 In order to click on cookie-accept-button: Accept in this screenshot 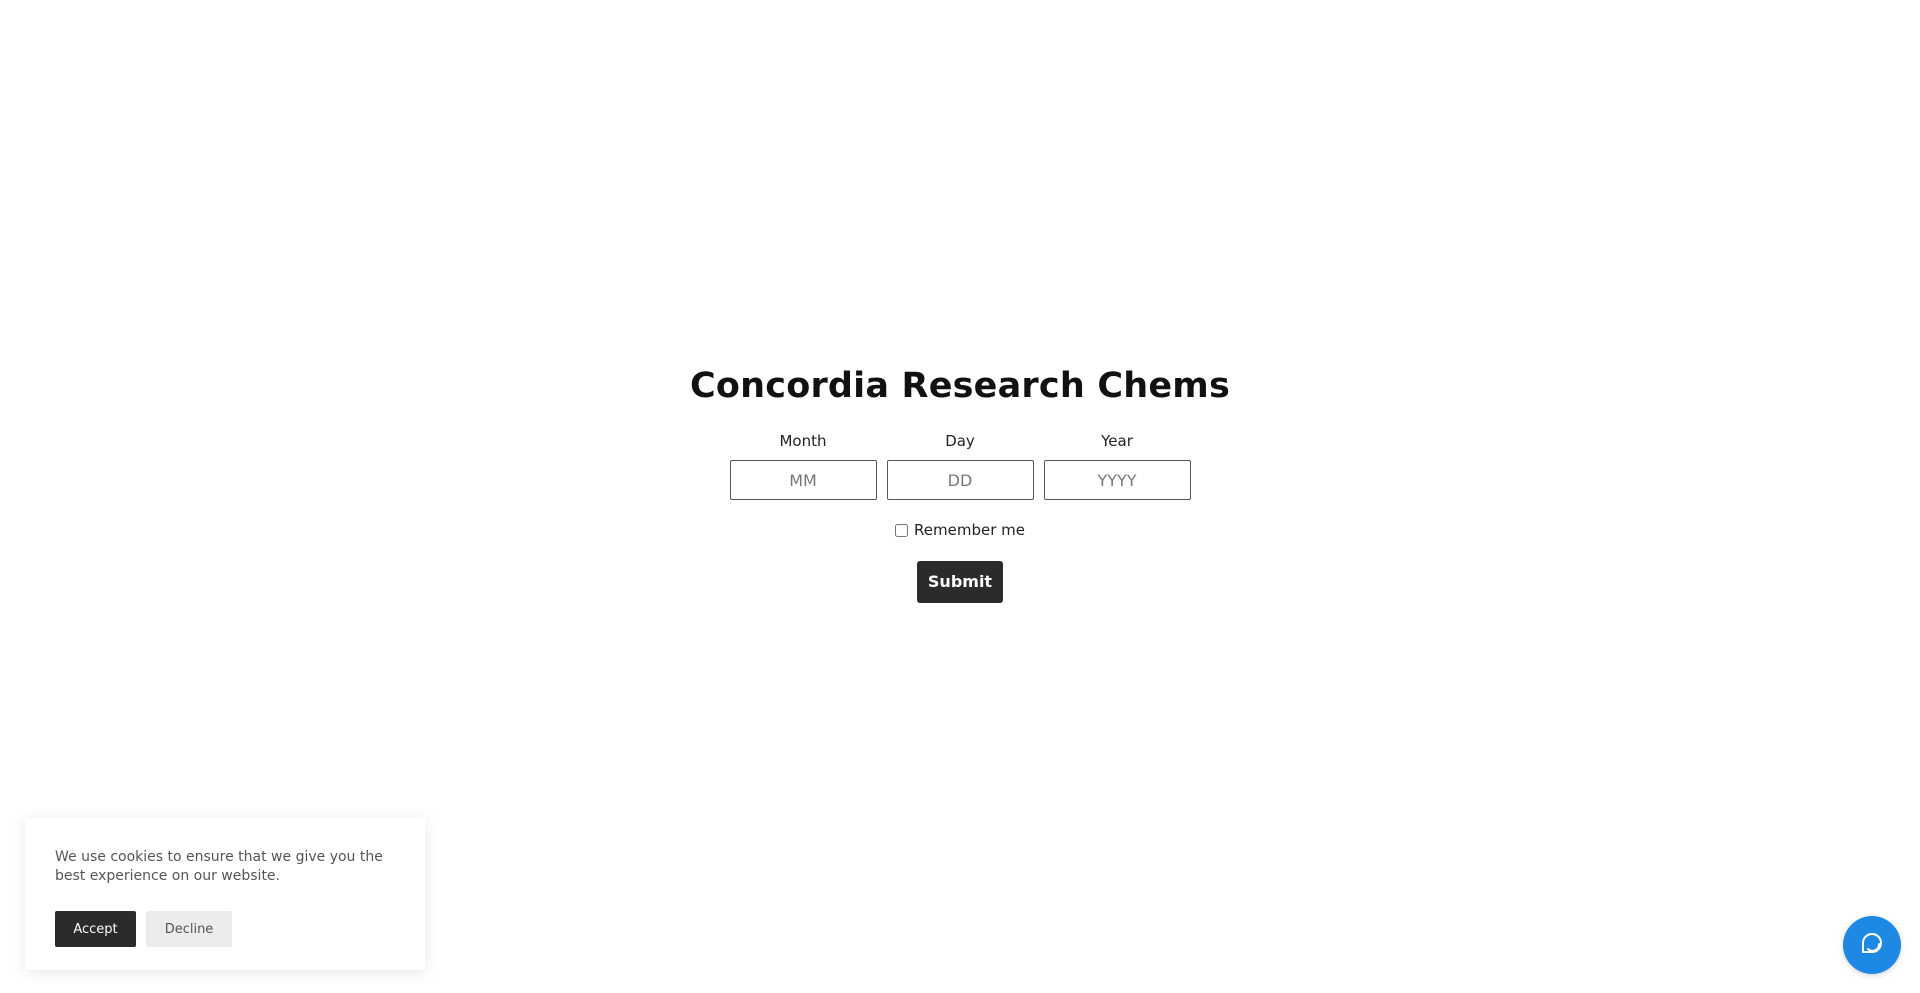, I will do `click(95, 929)`.